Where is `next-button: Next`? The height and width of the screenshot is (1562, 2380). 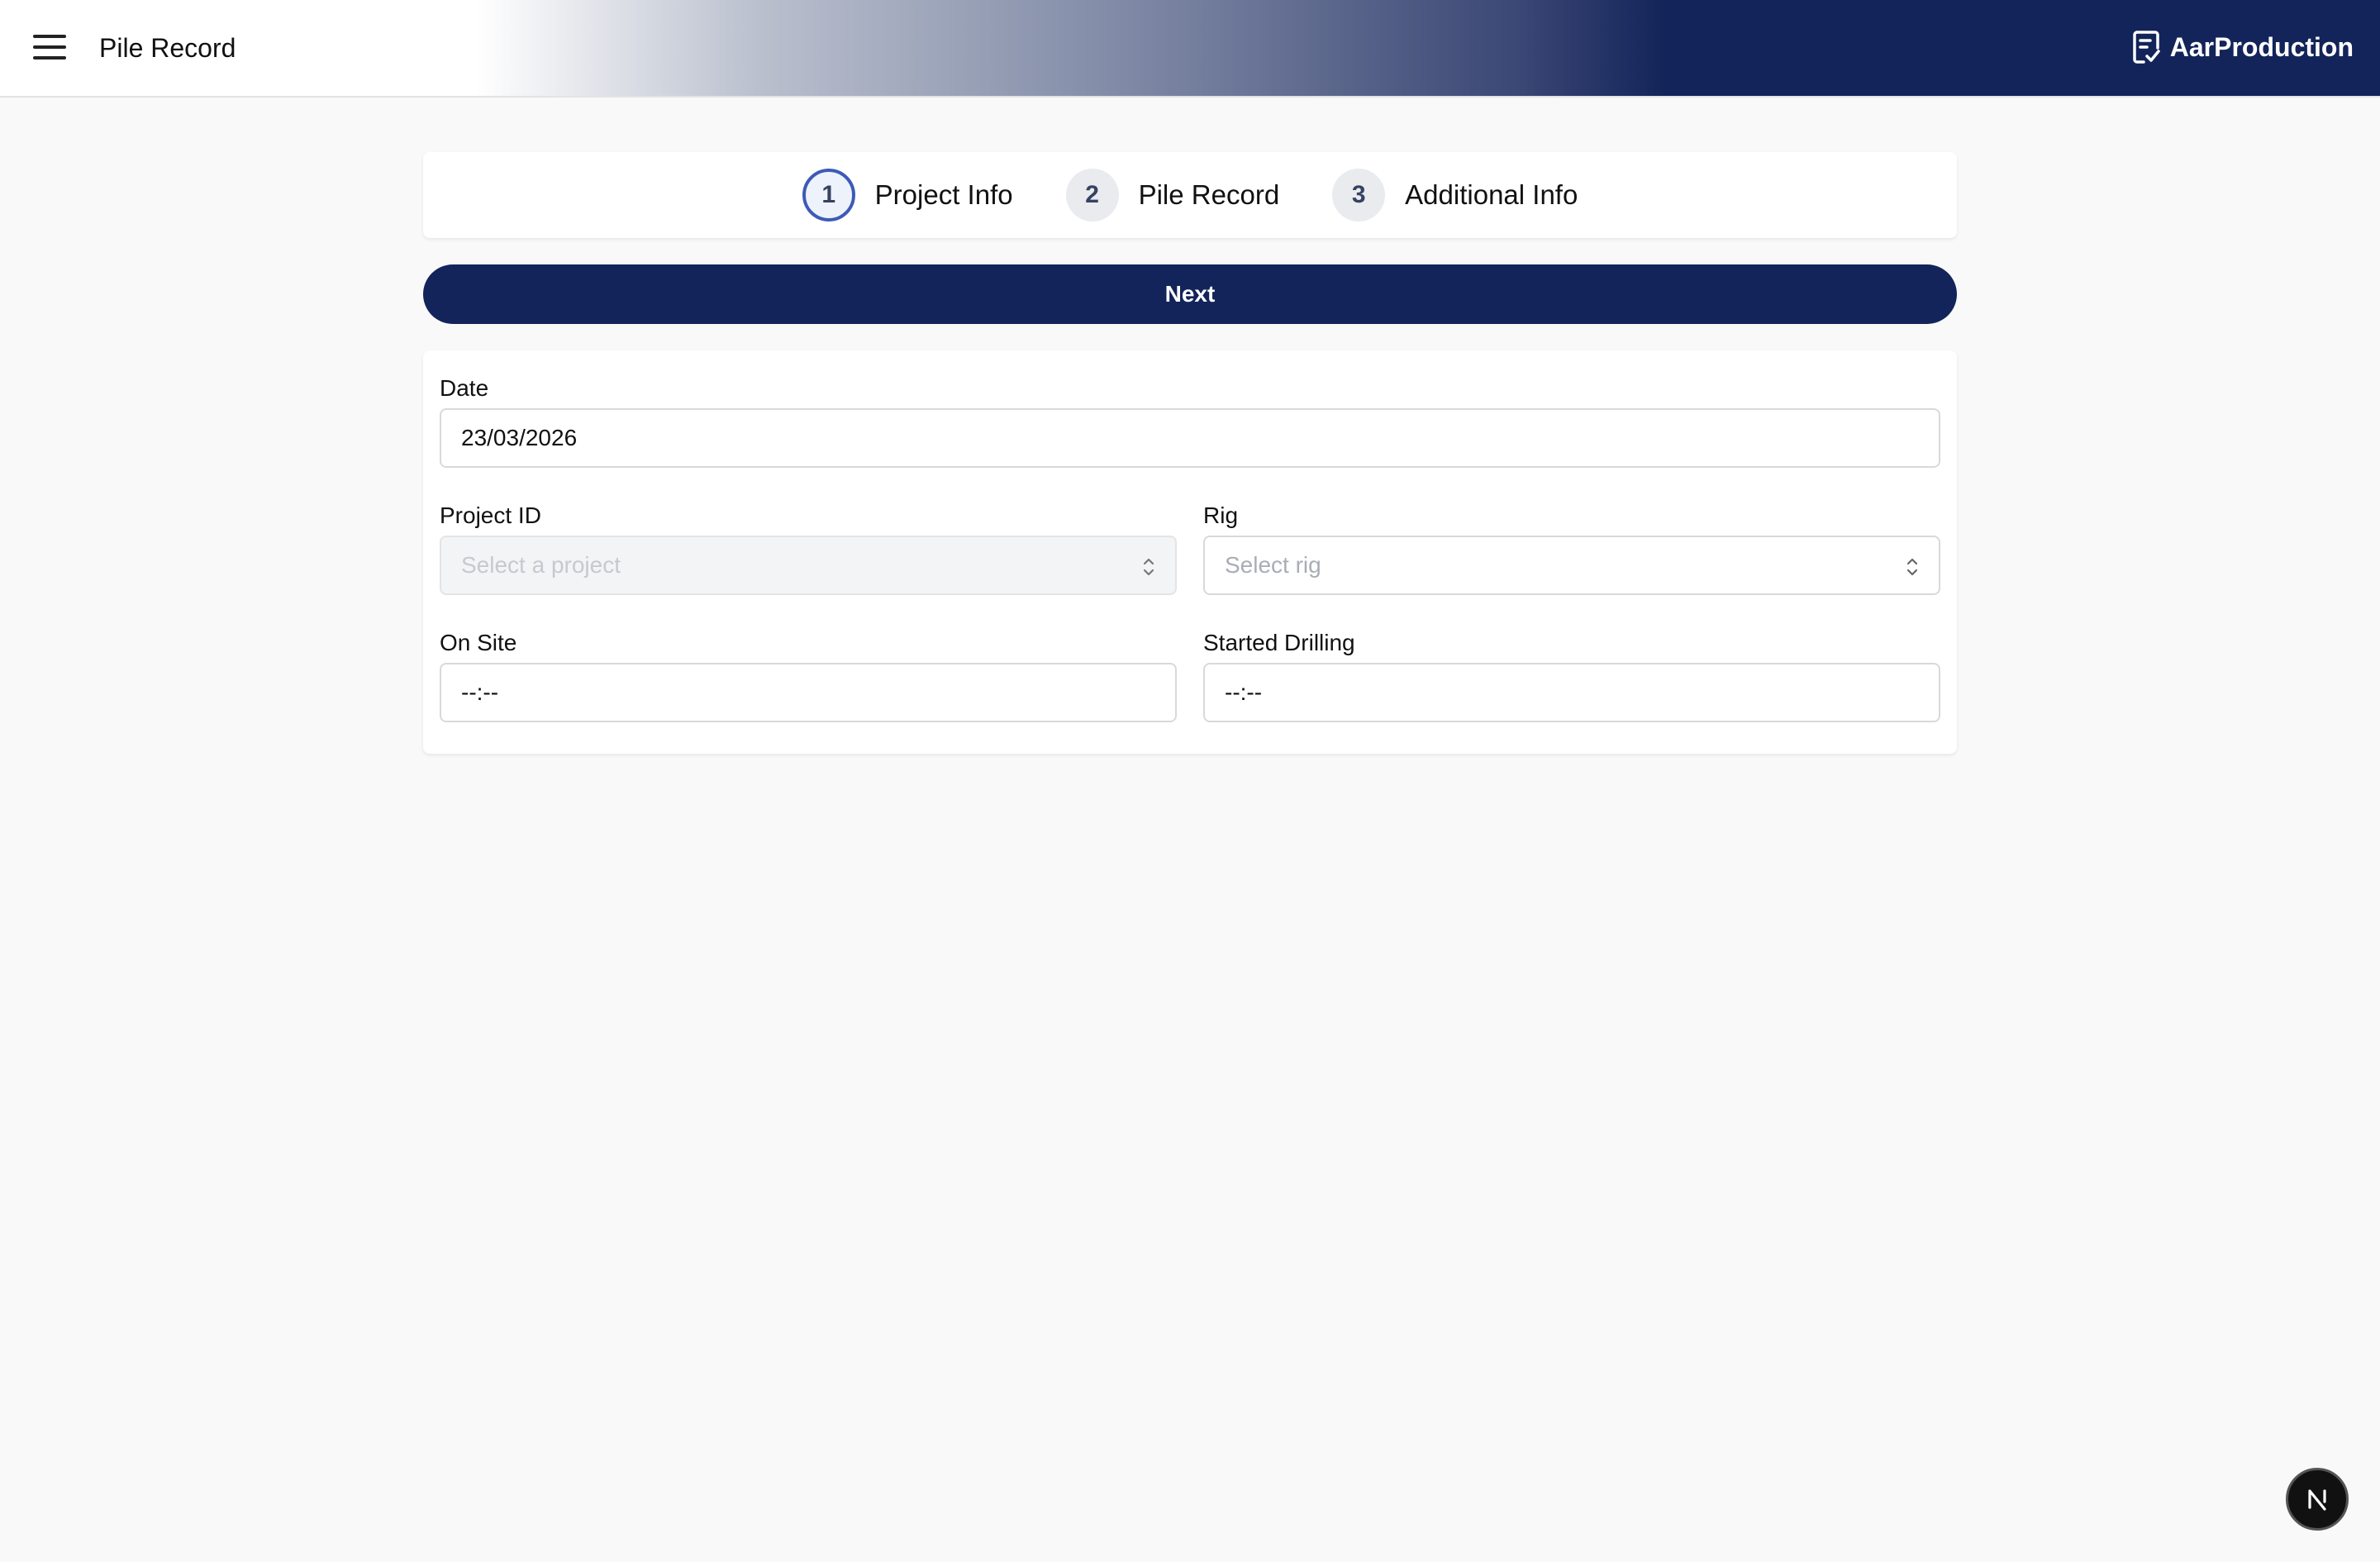
next-button: Next is located at coordinates (1190, 294).